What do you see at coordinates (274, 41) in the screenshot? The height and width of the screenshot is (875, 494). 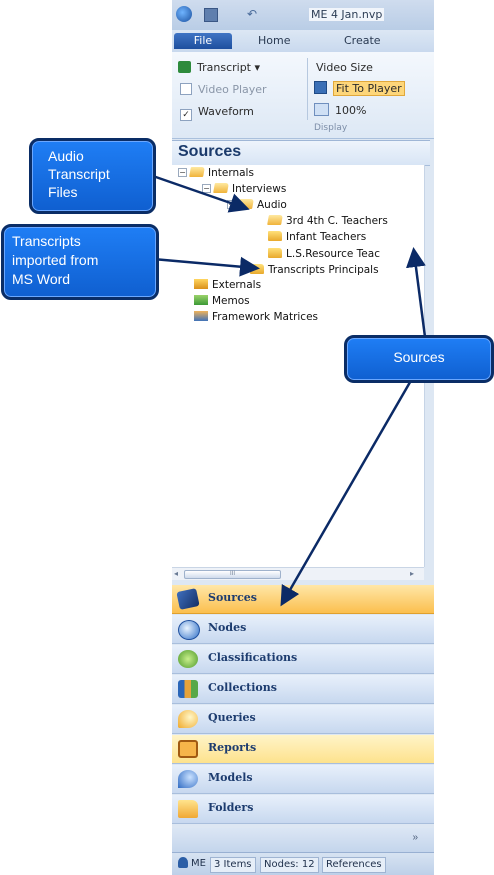 I see `tab-home: Home` at bounding box center [274, 41].